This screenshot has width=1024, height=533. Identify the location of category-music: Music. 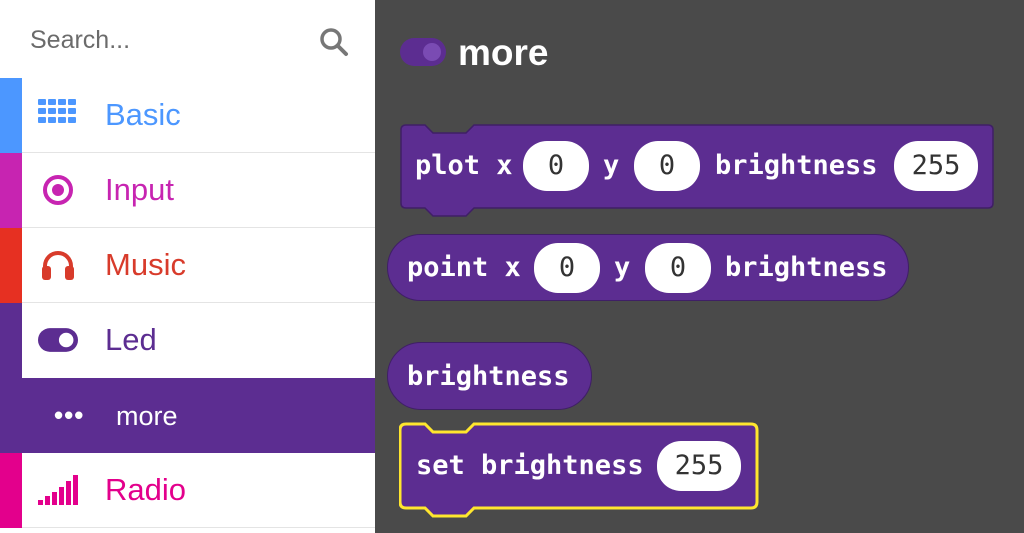
(187, 265).